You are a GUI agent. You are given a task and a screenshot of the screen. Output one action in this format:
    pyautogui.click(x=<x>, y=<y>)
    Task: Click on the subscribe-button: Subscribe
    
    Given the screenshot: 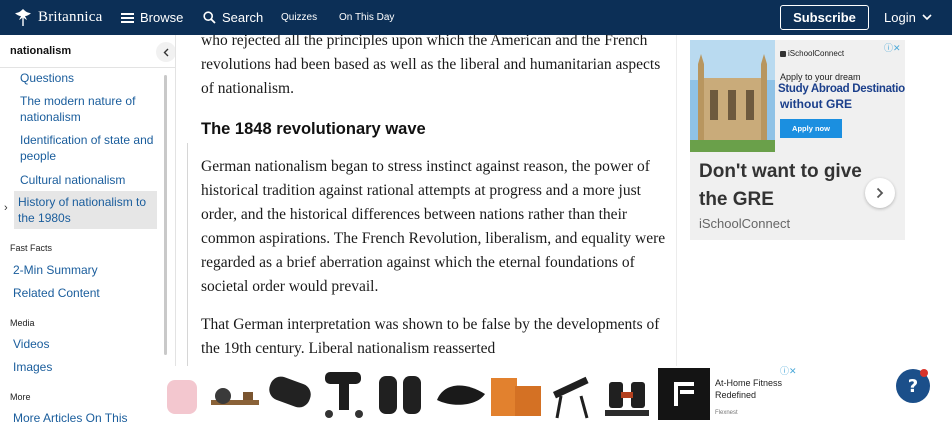 What is the action you would take?
    pyautogui.click(x=824, y=17)
    